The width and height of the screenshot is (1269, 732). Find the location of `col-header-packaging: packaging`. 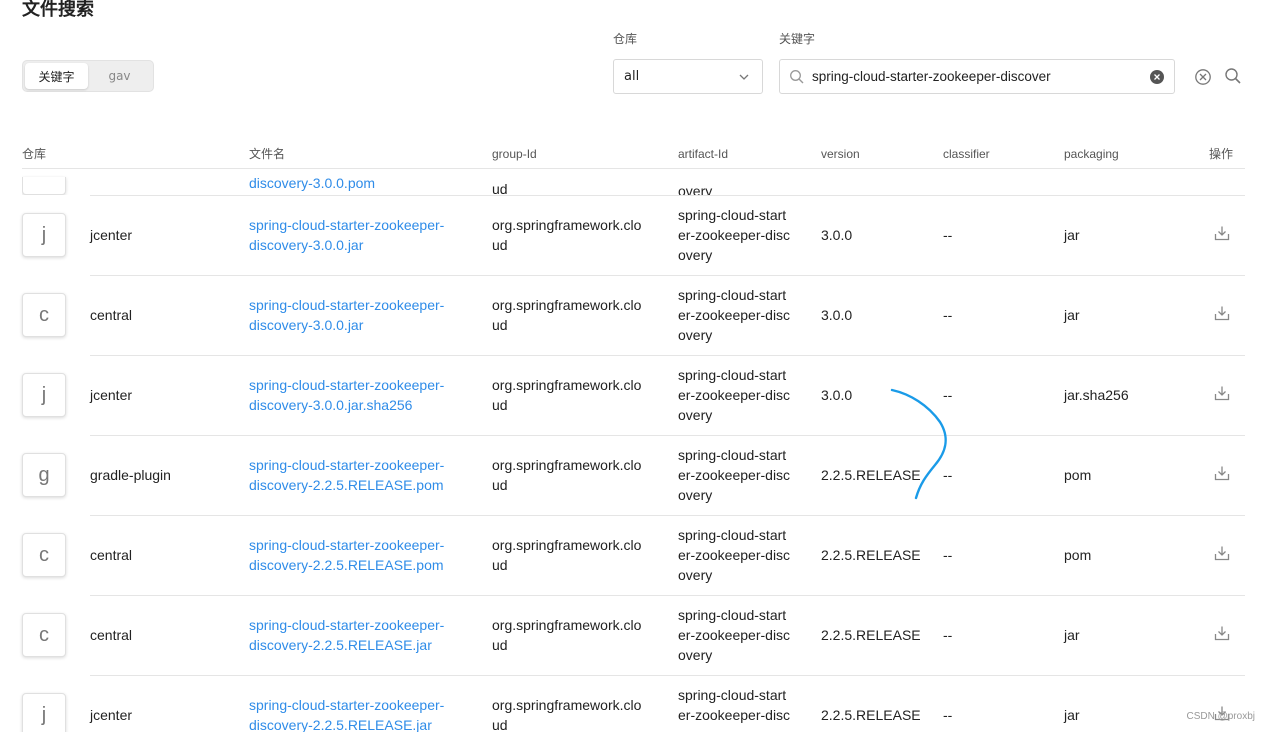

col-header-packaging: packaging is located at coordinates (1136, 153).